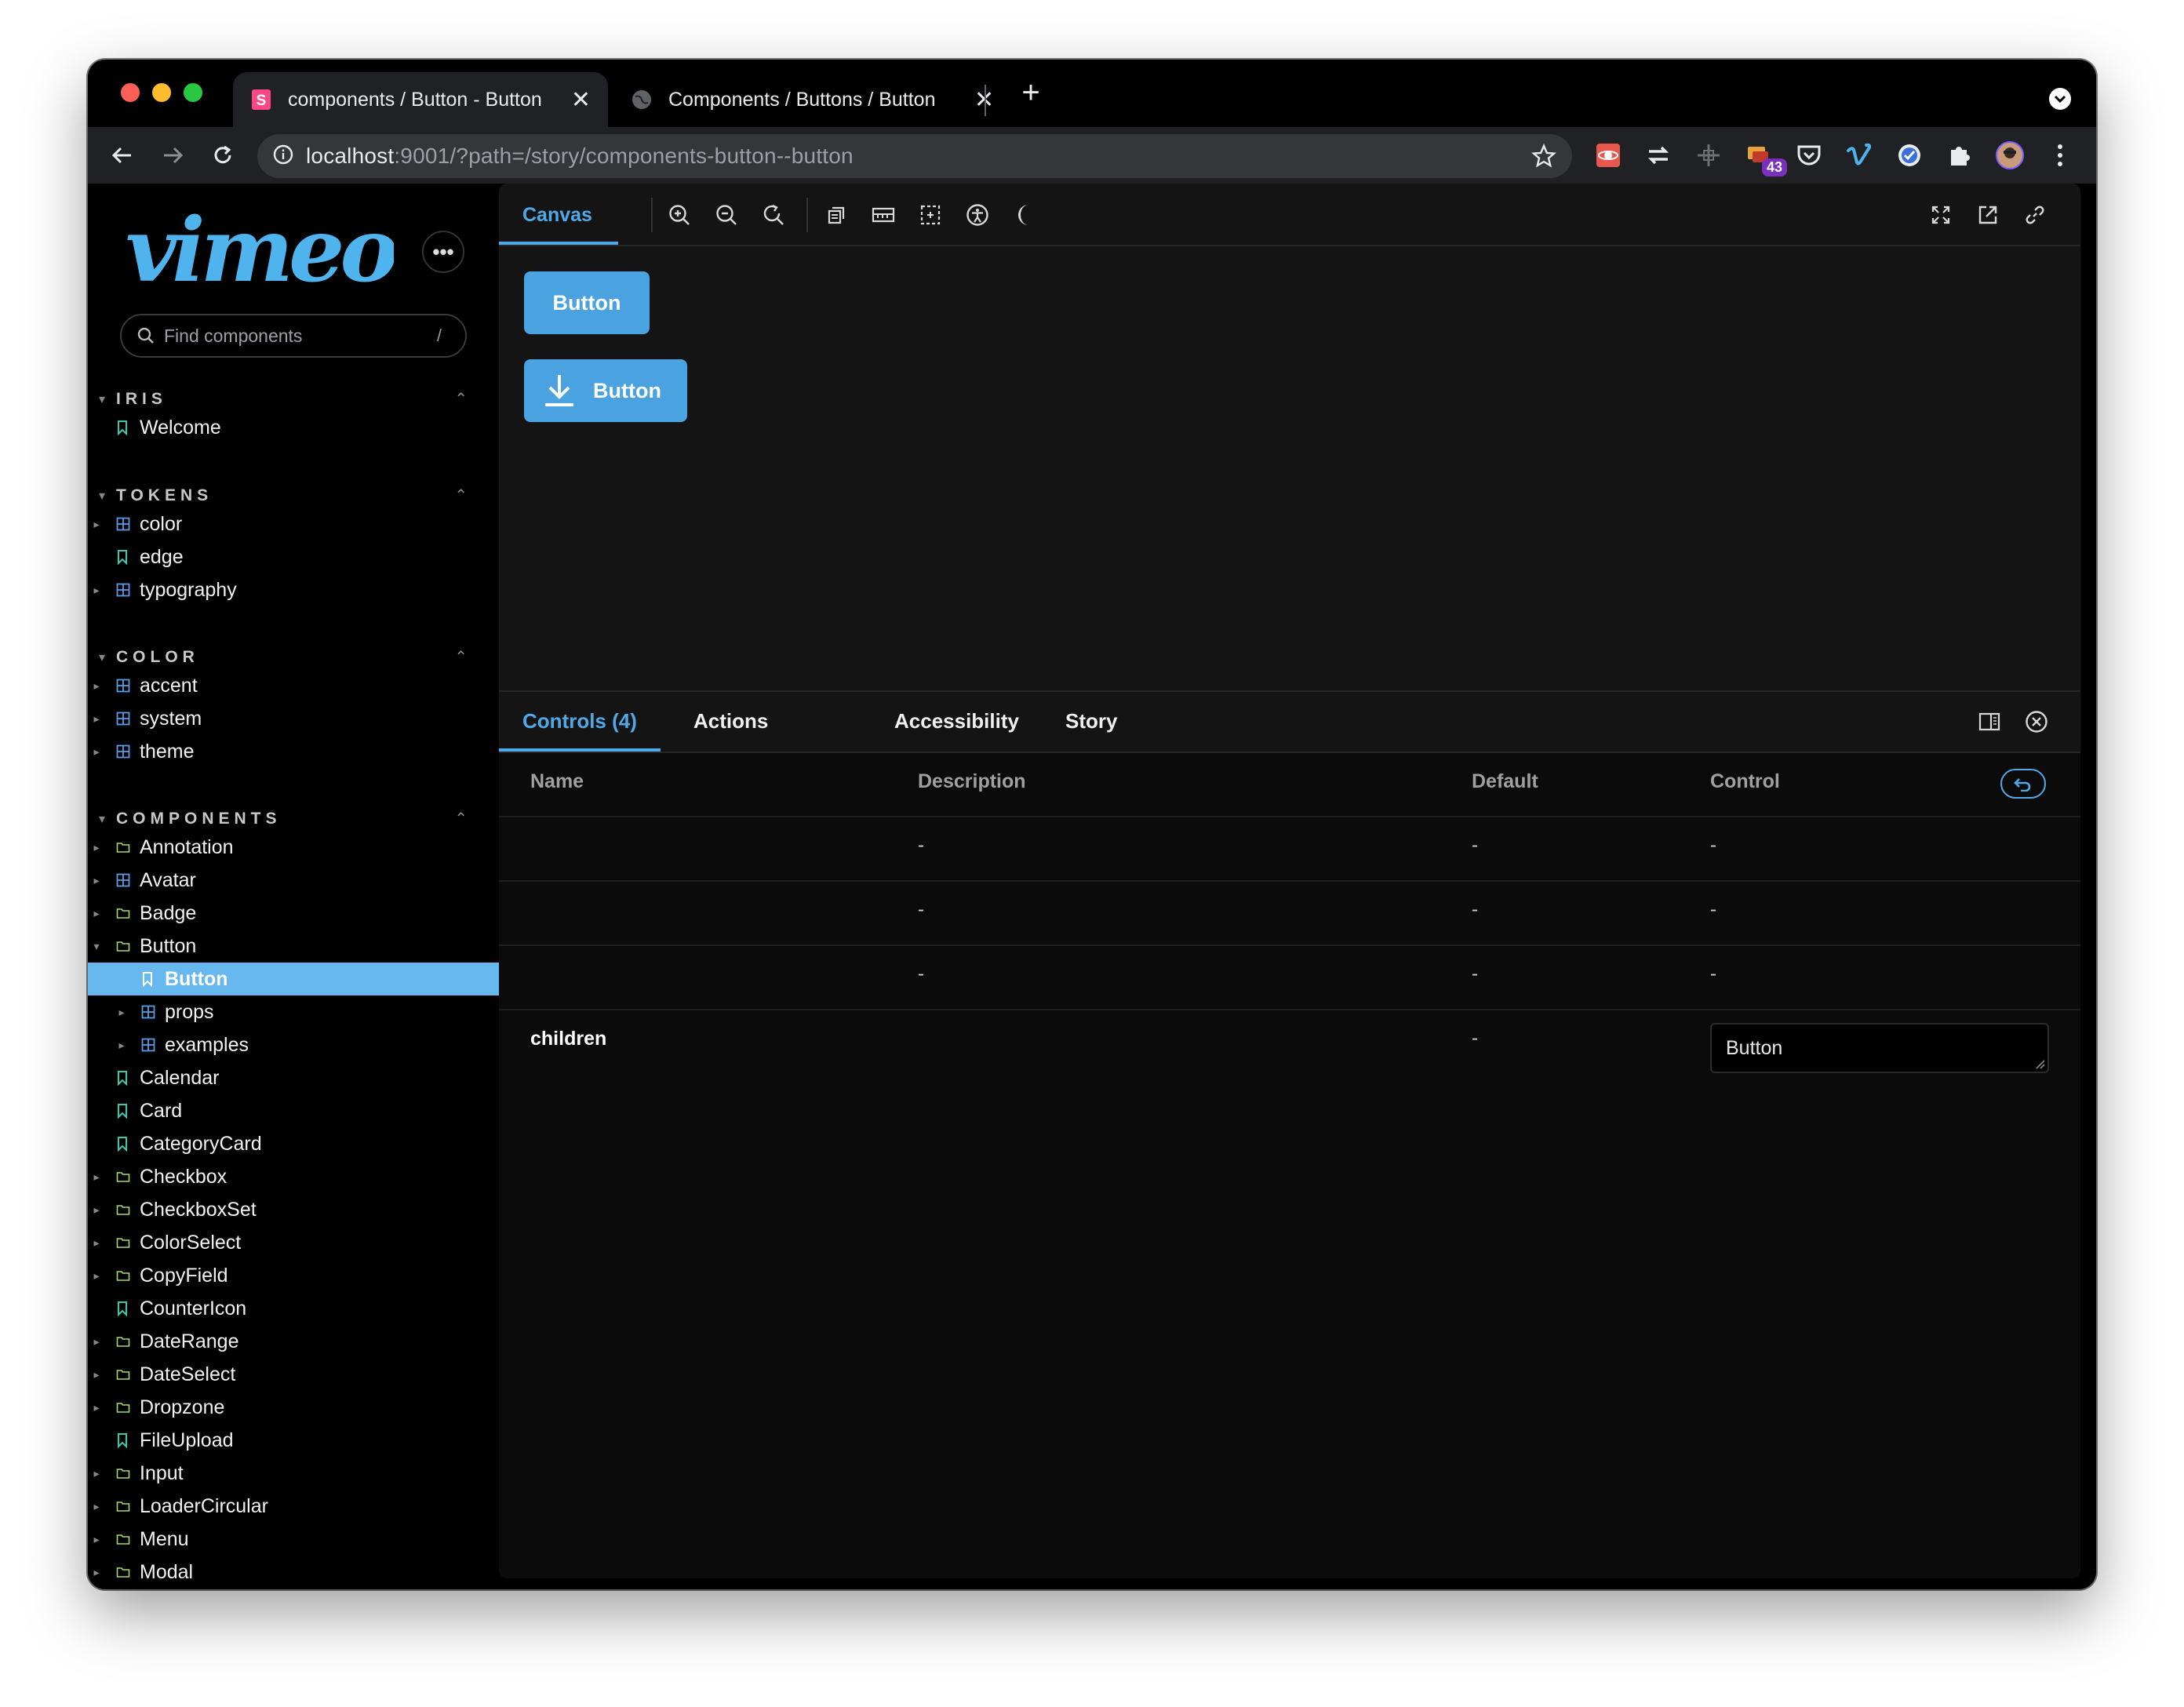 The image size is (2184, 1707). What do you see at coordinates (581, 100) in the screenshot?
I see `tab-close-icon: ✕` at bounding box center [581, 100].